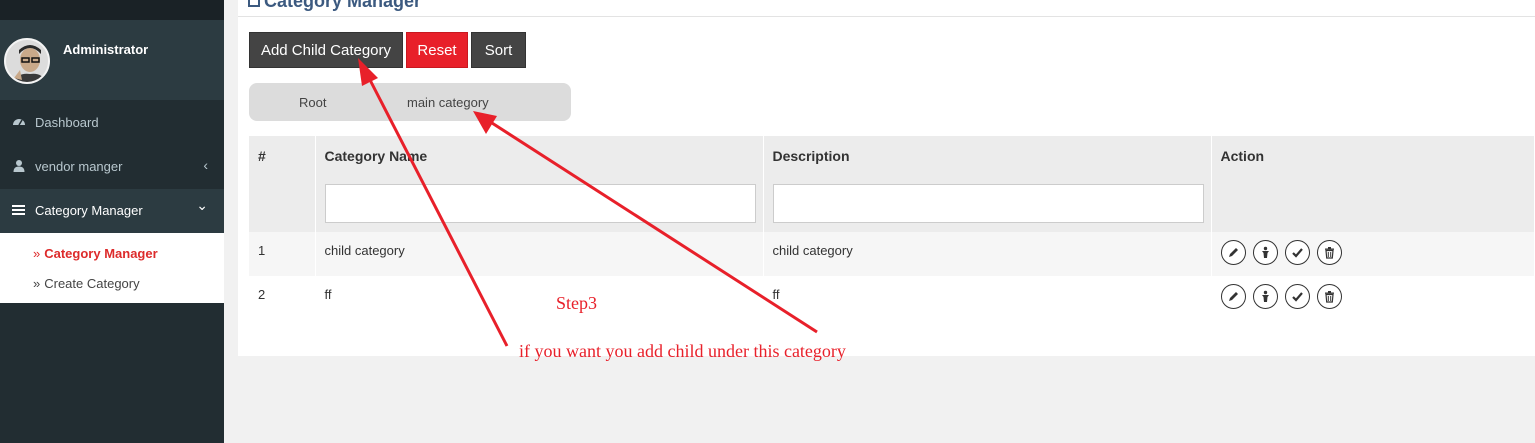  I want to click on annotation-step-label: Step3, so click(577, 303).